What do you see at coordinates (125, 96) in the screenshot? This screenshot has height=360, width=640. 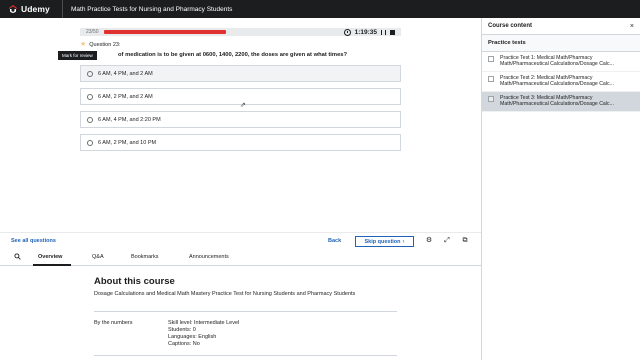 I see `answer-option-label: 6 AM, 2 PM, and 2 AM` at bounding box center [125, 96].